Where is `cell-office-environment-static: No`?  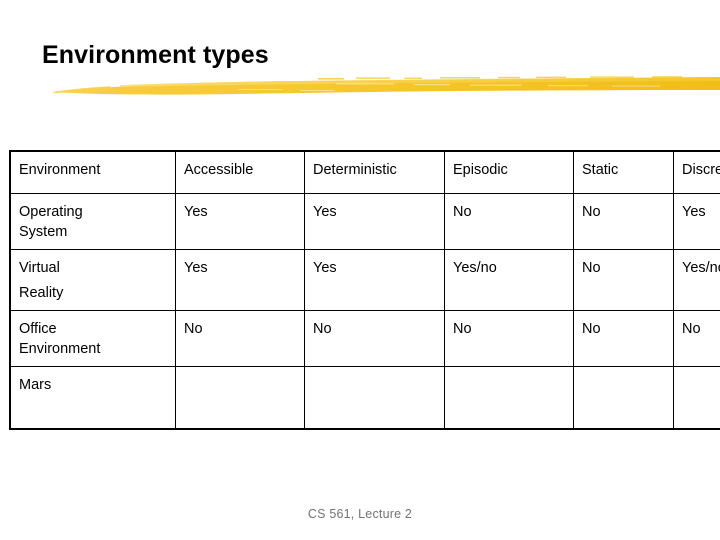
cell-office-environment-static: No is located at coordinates (623, 338).